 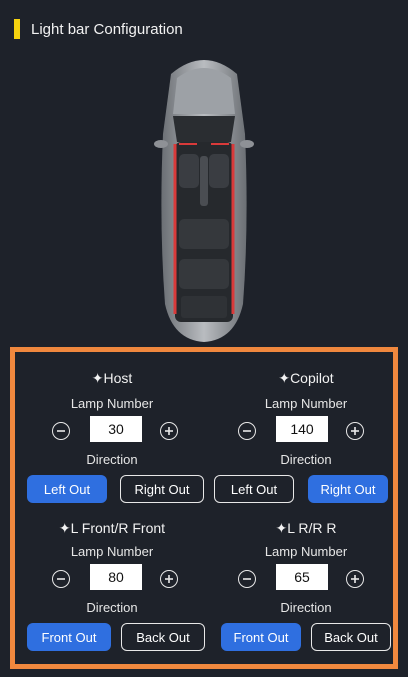 I want to click on section-title: ✦L R/R R, so click(x=306, y=528).